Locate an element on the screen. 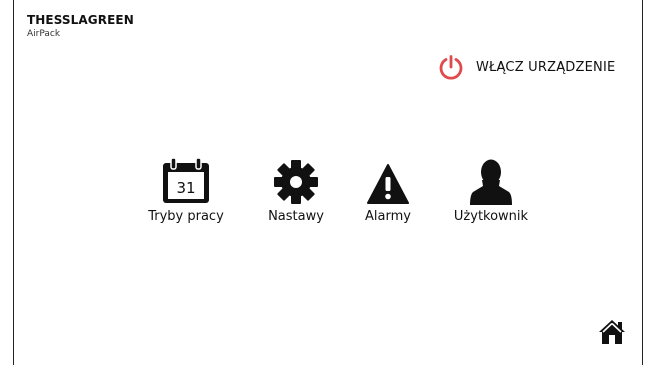 The image size is (649, 365). calendar-day: 31 is located at coordinates (185, 188).